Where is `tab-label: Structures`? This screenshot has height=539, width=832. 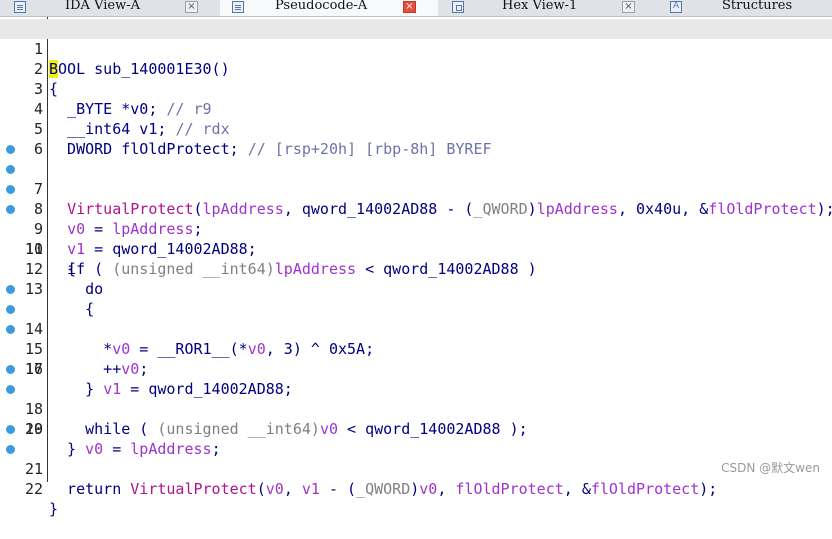 tab-label: Structures is located at coordinates (757, 6).